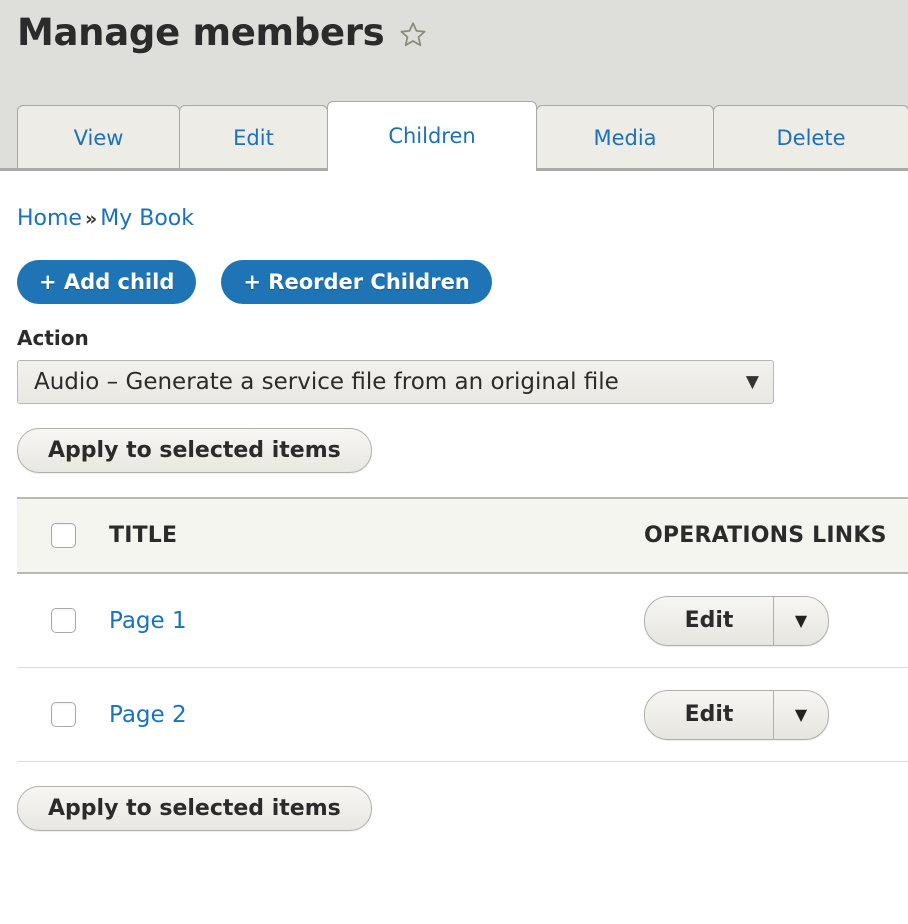 The image size is (908, 924). What do you see at coordinates (454, 26) in the screenshot?
I see `page-title-row: Manage members` at bounding box center [454, 26].